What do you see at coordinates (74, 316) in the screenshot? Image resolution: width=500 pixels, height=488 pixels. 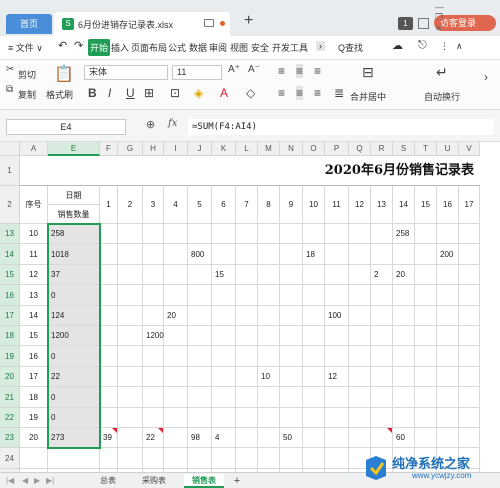 I see `cell-qty: 124` at bounding box center [74, 316].